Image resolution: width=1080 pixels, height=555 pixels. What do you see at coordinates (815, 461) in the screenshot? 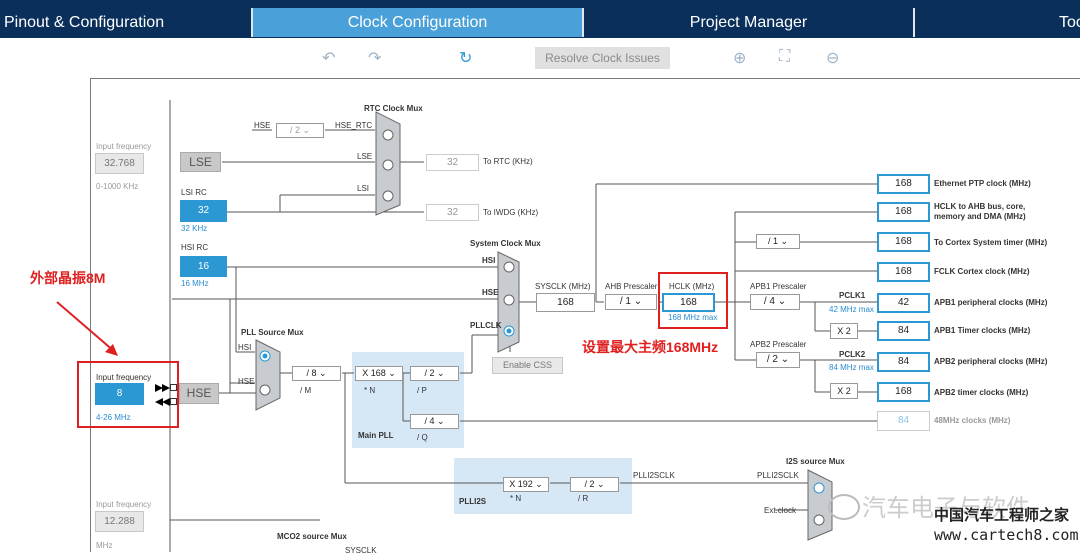
I see `i2s-source-mux-title: I2S source Mux` at bounding box center [815, 461].